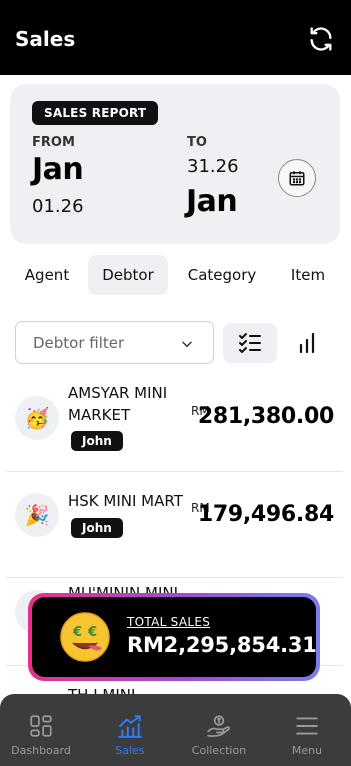  What do you see at coordinates (79, 343) in the screenshot?
I see `debtor-filter-placeholder: Debtor filter` at bounding box center [79, 343].